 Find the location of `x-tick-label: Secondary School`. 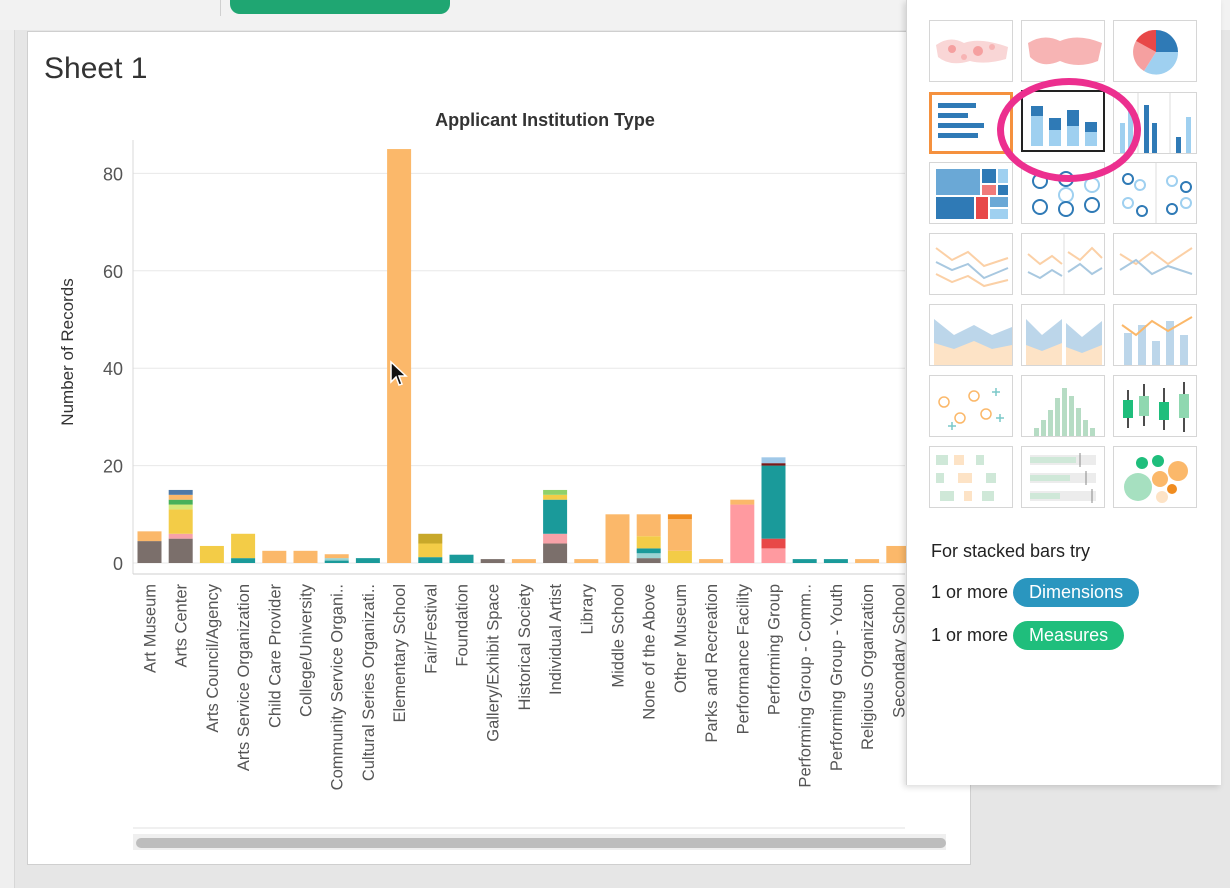

x-tick-label: Secondary School is located at coordinates (898, 651).